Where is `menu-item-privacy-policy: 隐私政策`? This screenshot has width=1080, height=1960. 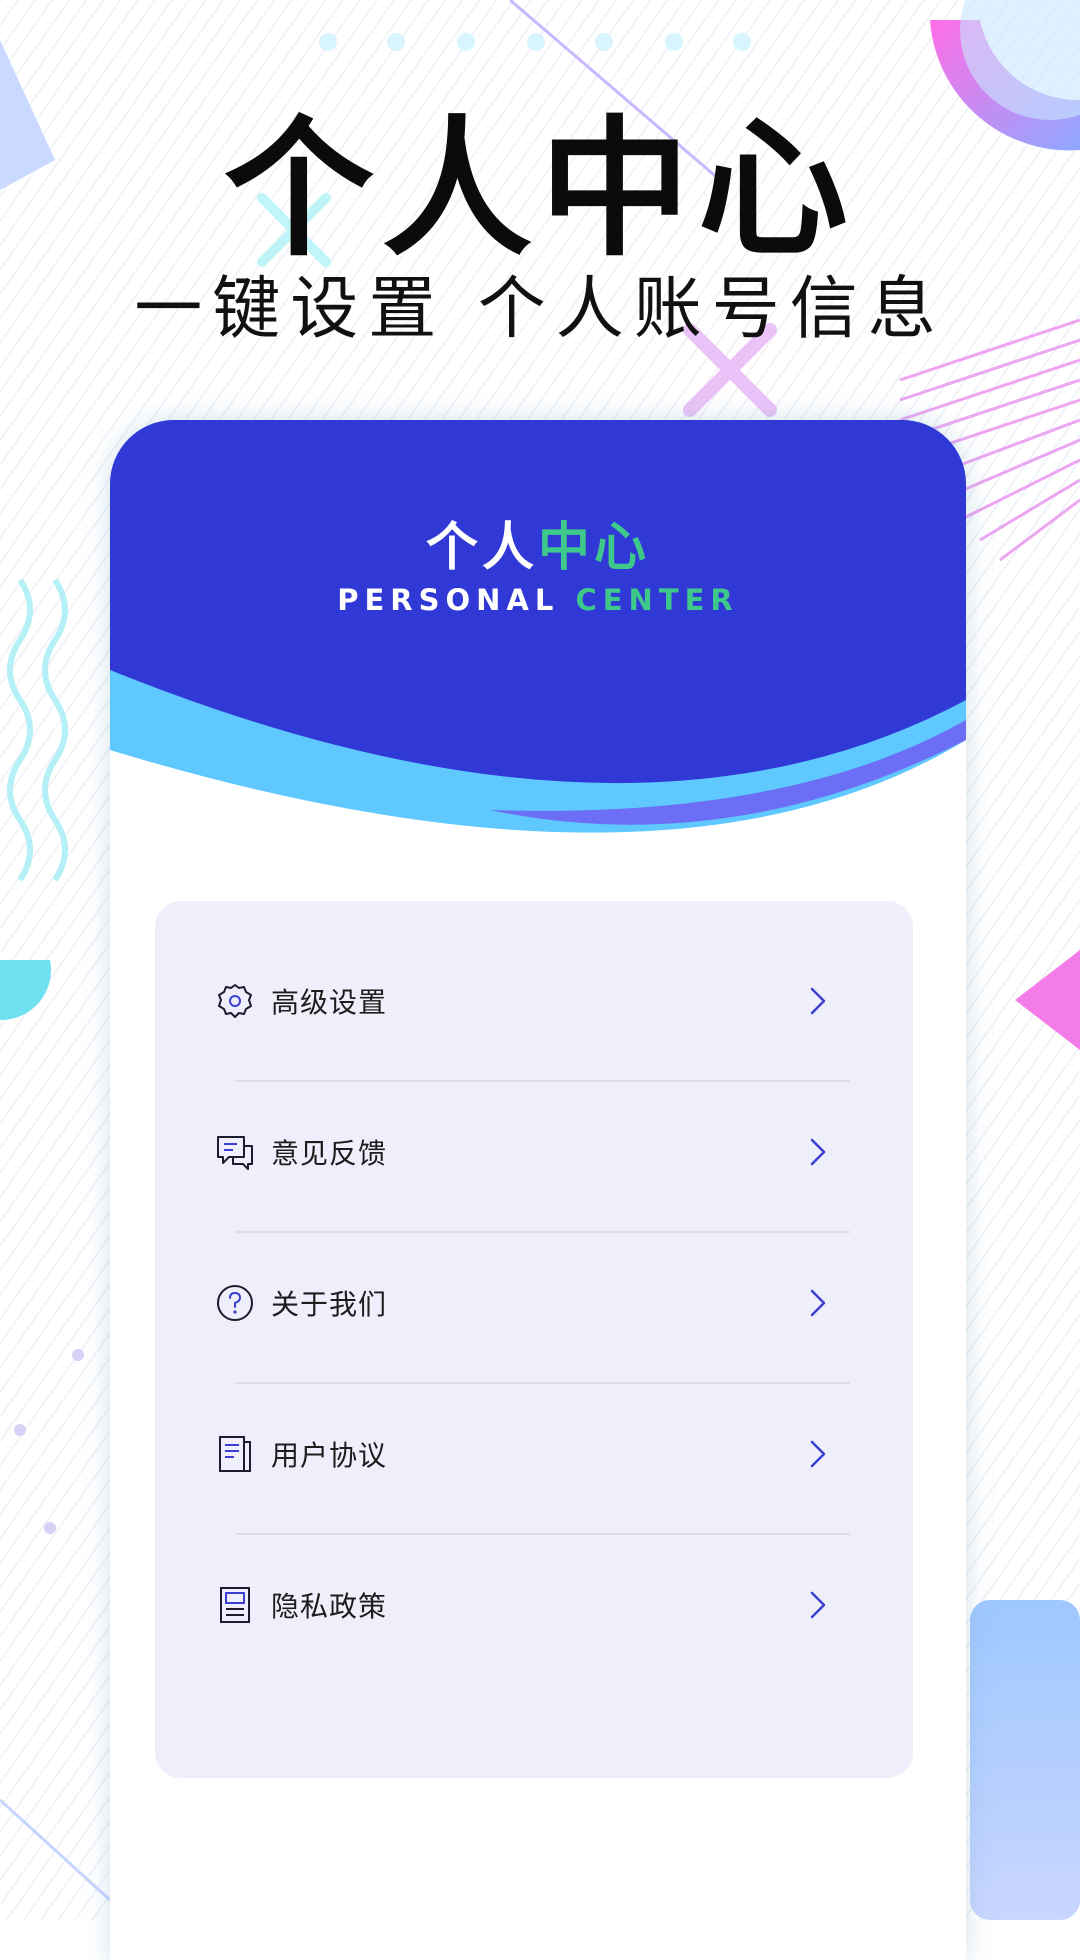 menu-item-privacy-policy: 隐私政策 is located at coordinates (534, 1605).